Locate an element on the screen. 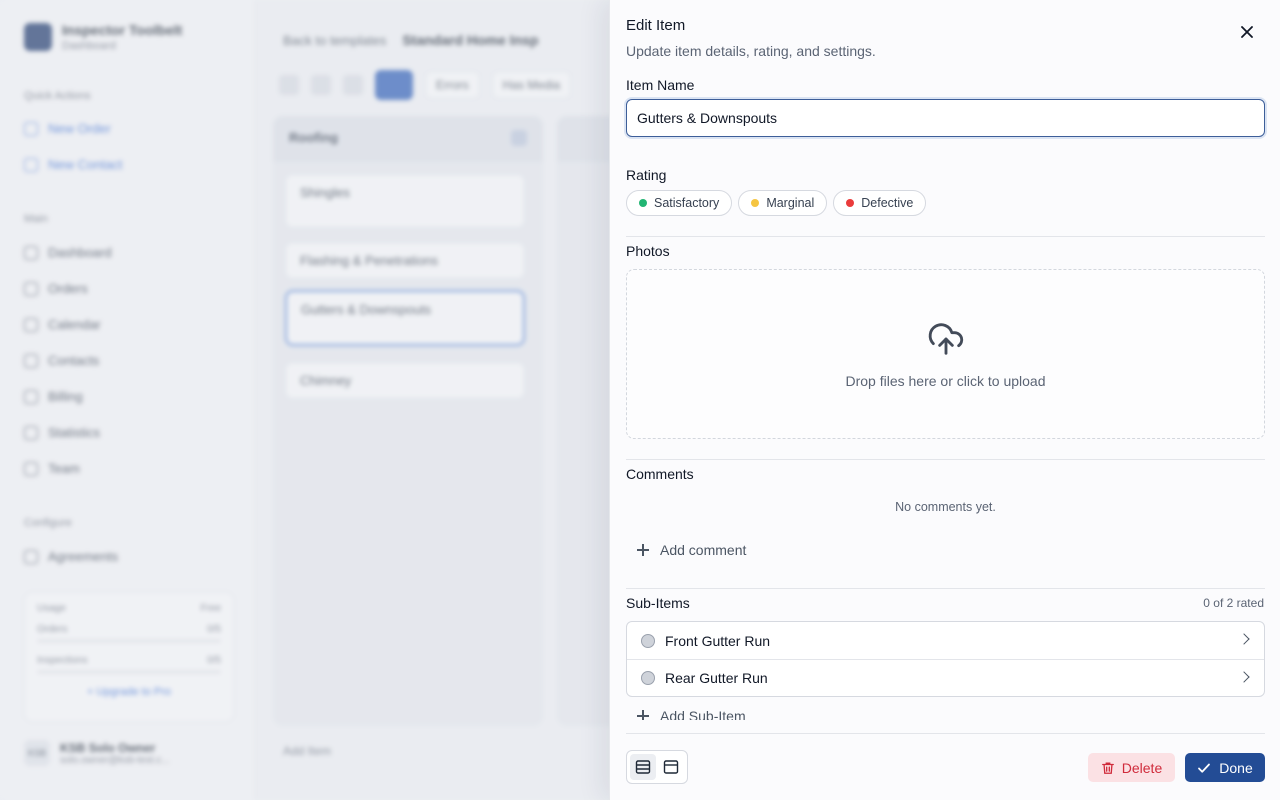 The image size is (1280, 800). close-button is located at coordinates (1247, 32).